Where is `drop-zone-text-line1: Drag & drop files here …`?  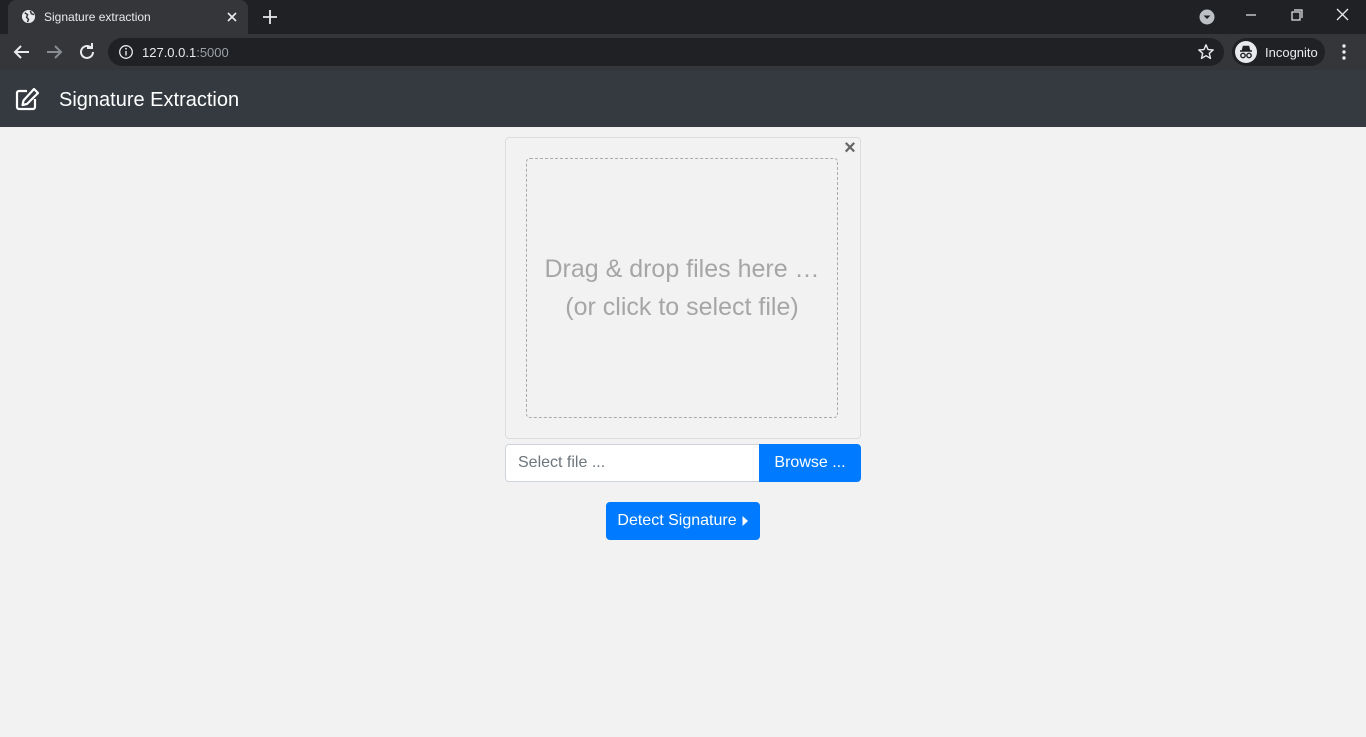 drop-zone-text-line1: Drag & drop files here … is located at coordinates (682, 269).